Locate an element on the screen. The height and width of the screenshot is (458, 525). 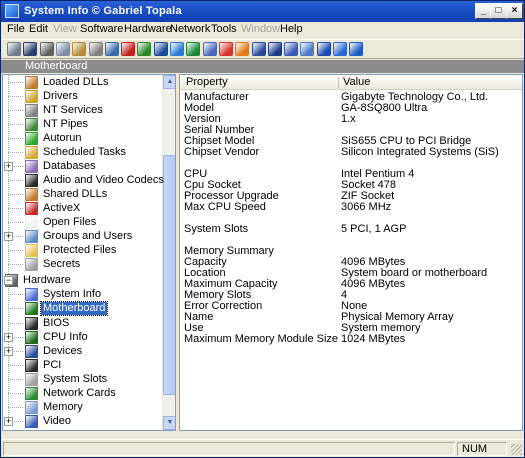
secrets-icon is located at coordinates (31, 264).